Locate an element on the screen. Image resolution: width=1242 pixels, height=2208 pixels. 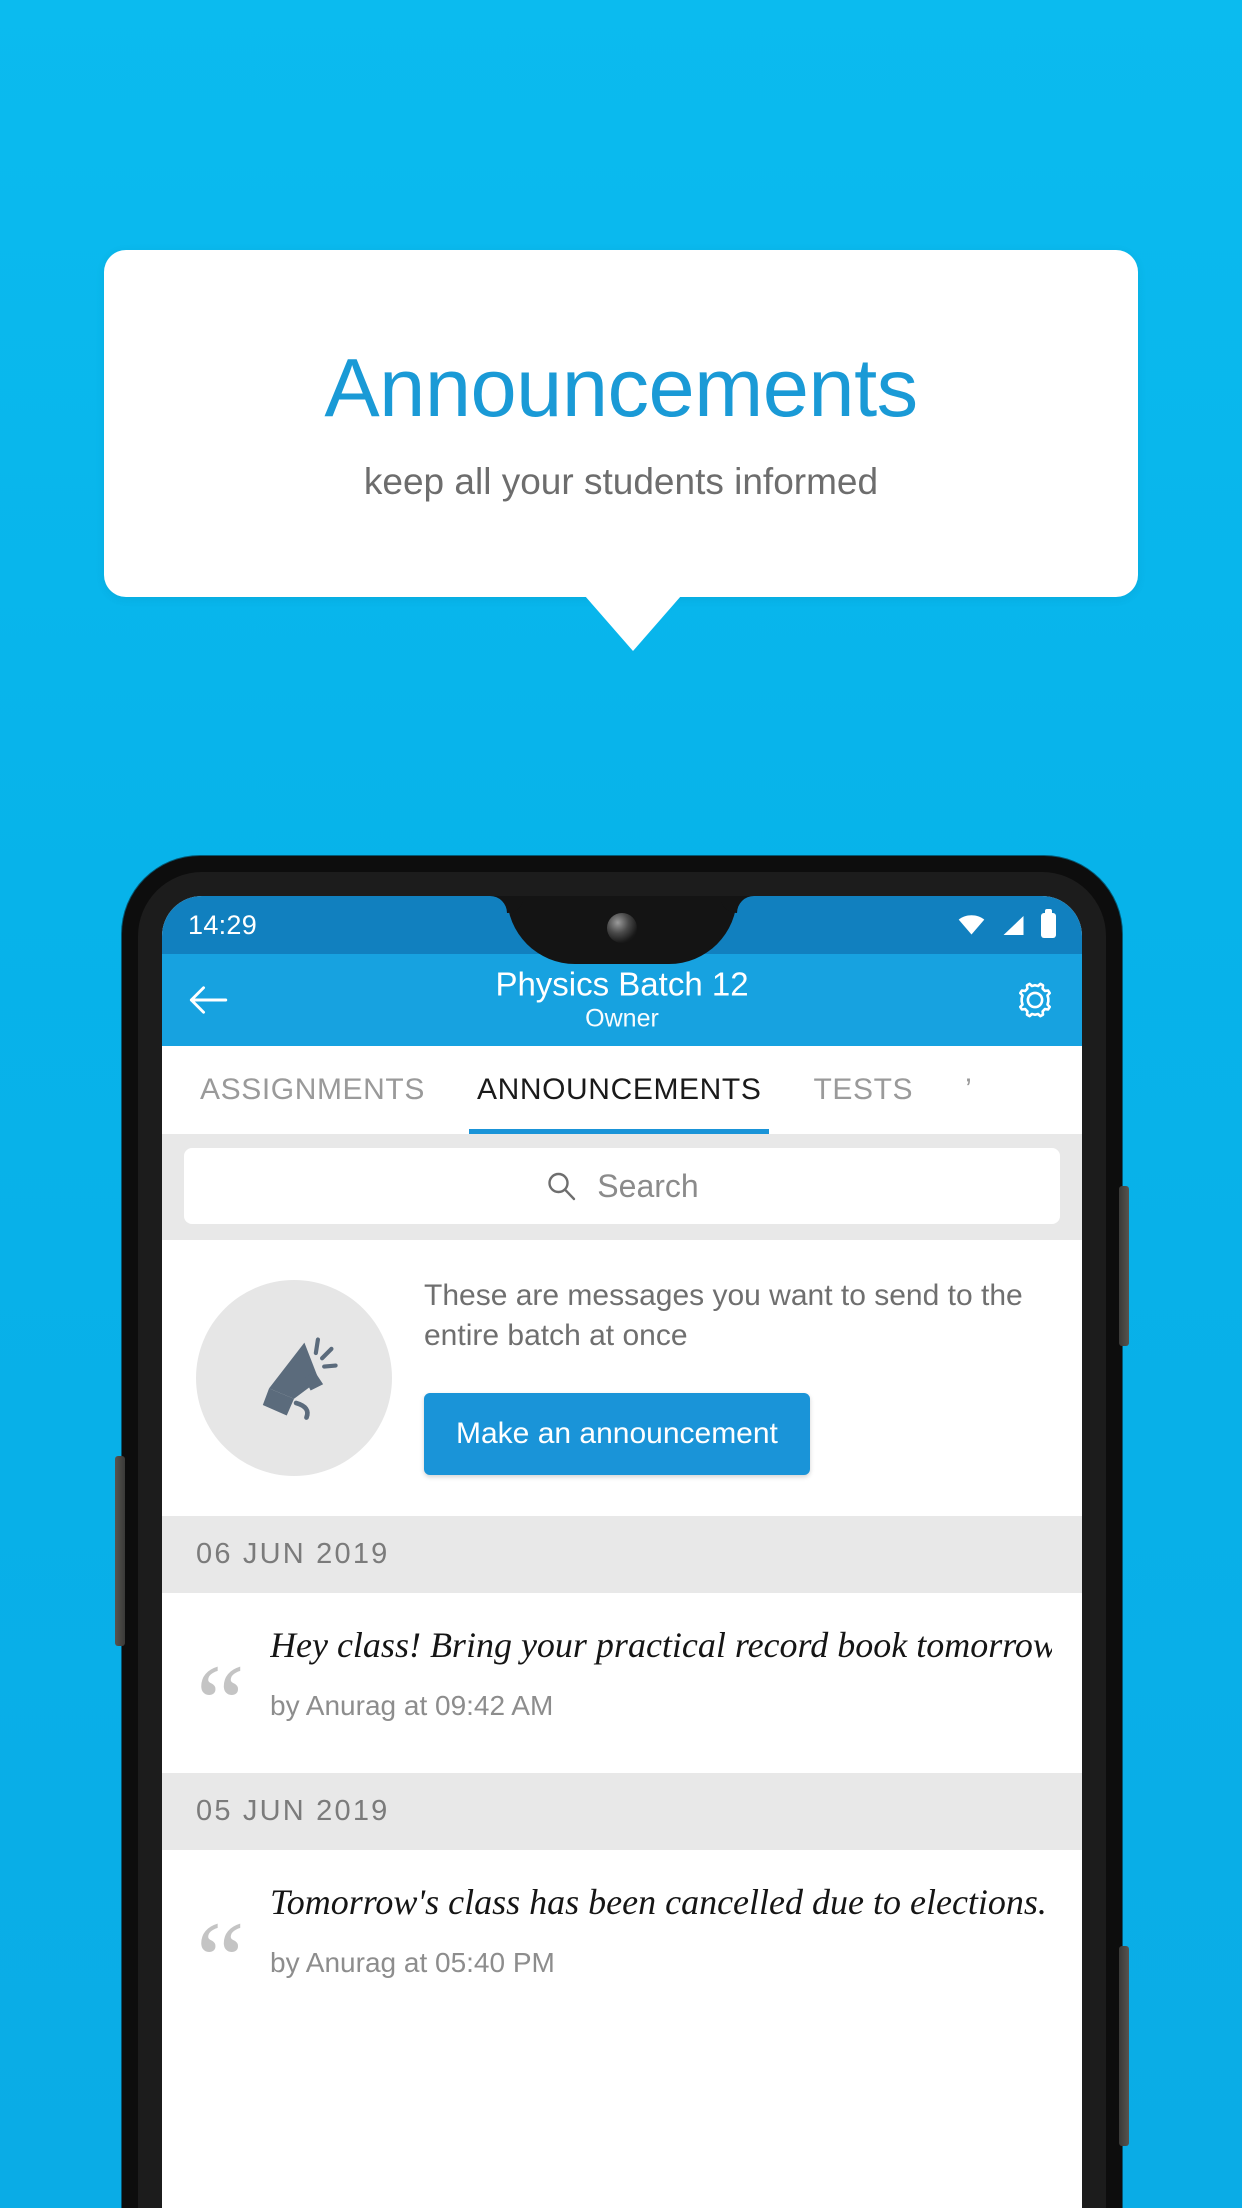
megaphone-icon is located at coordinates (300, 1378).